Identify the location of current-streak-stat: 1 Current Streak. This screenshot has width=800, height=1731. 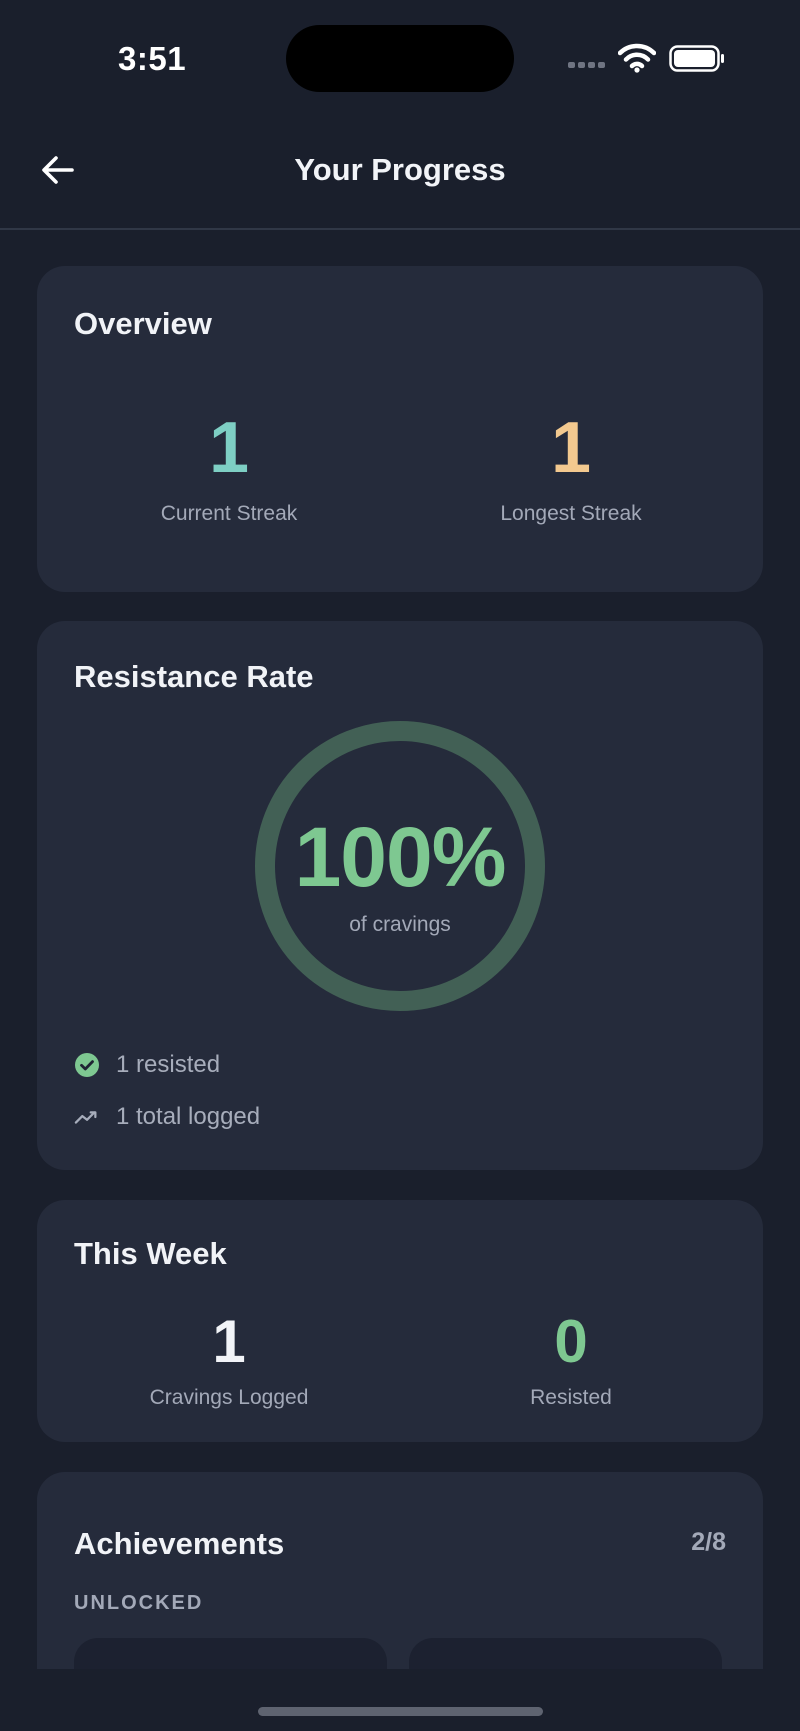
(229, 469).